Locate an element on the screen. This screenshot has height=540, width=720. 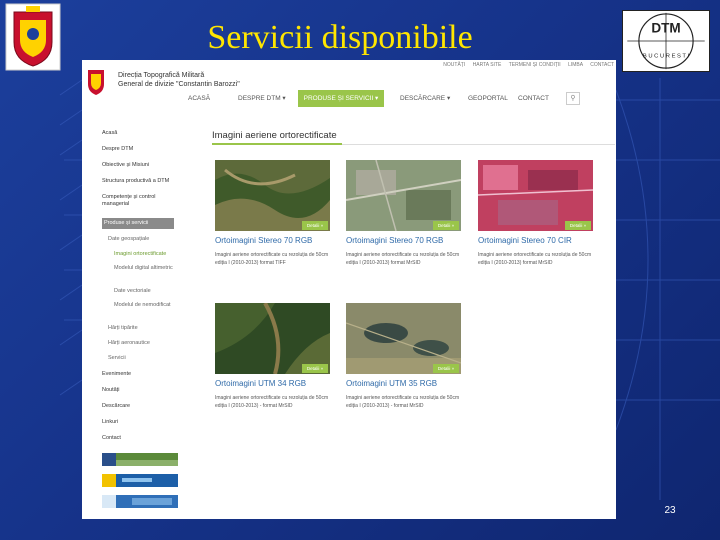
sidebar-item-noutati: Noutăți is located at coordinates (138, 390).